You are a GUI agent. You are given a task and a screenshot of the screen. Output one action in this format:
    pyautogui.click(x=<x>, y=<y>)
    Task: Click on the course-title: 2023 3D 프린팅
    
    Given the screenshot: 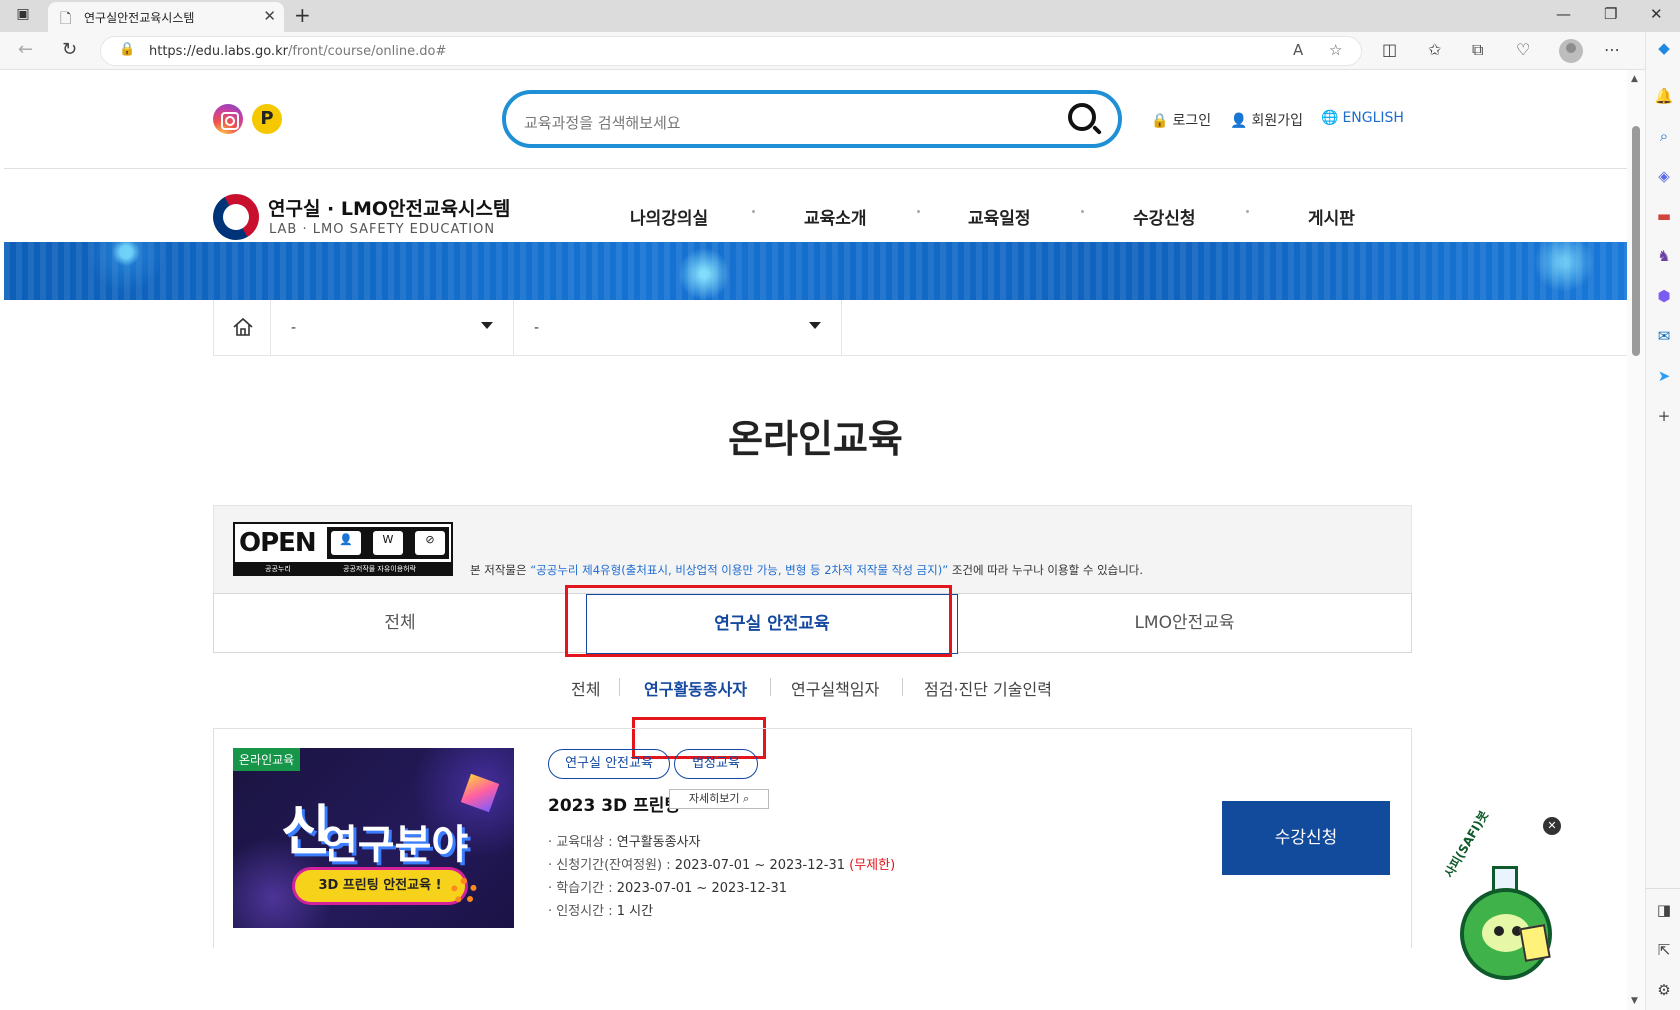 What is the action you would take?
    pyautogui.click(x=614, y=803)
    